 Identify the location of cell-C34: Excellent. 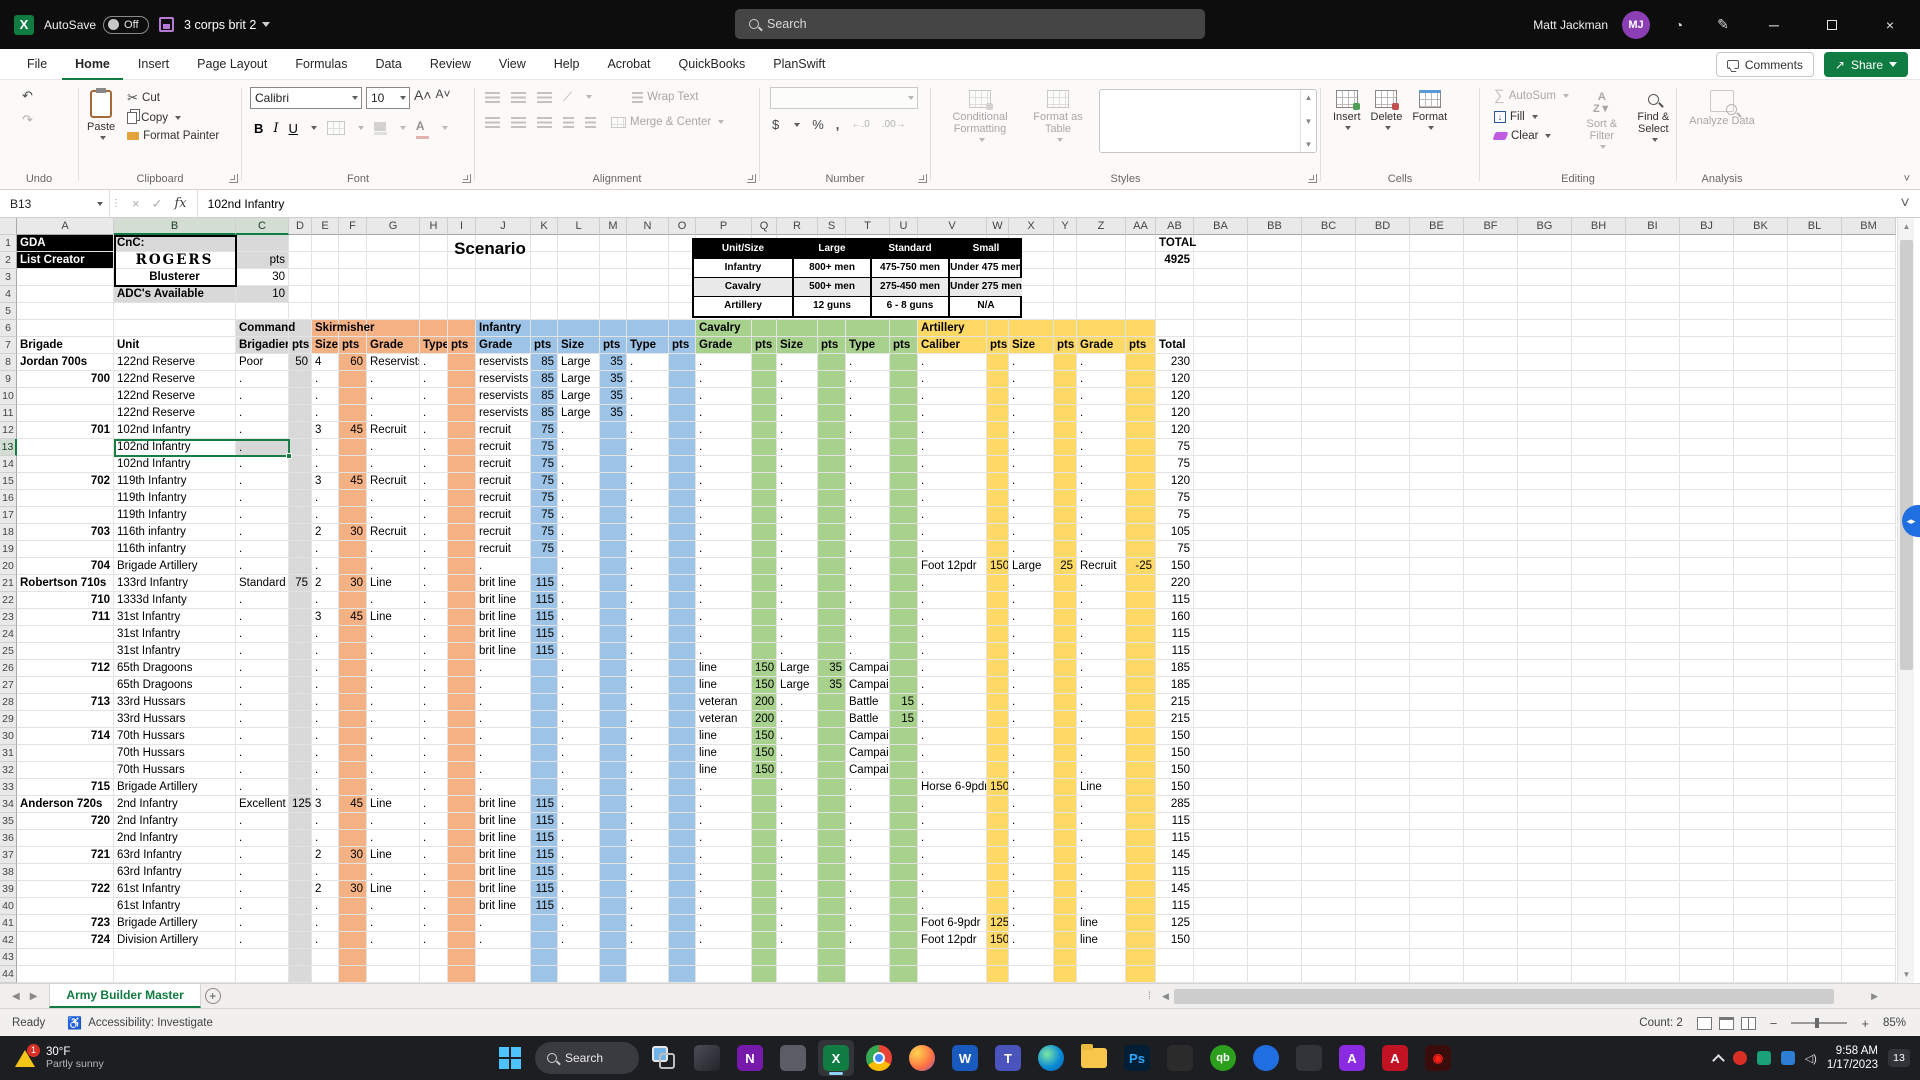
(262, 804).